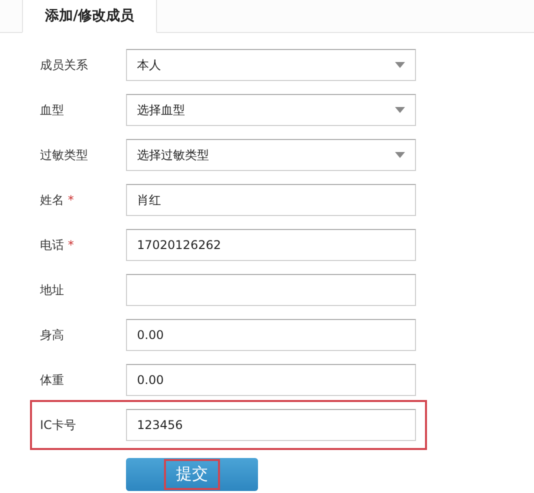 The image size is (534, 493). What do you see at coordinates (52, 289) in the screenshot?
I see `field-label: 地址` at bounding box center [52, 289].